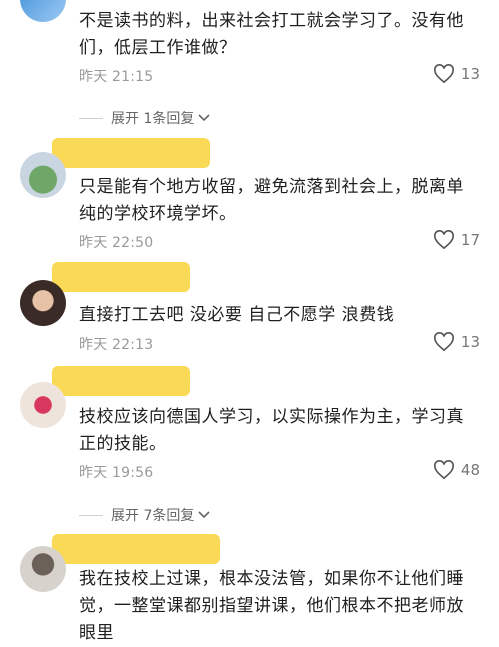  What do you see at coordinates (237, 315) in the screenshot?
I see `comment-text: 直接打工去吧 没必要 自己不愿学 浪费钱` at bounding box center [237, 315].